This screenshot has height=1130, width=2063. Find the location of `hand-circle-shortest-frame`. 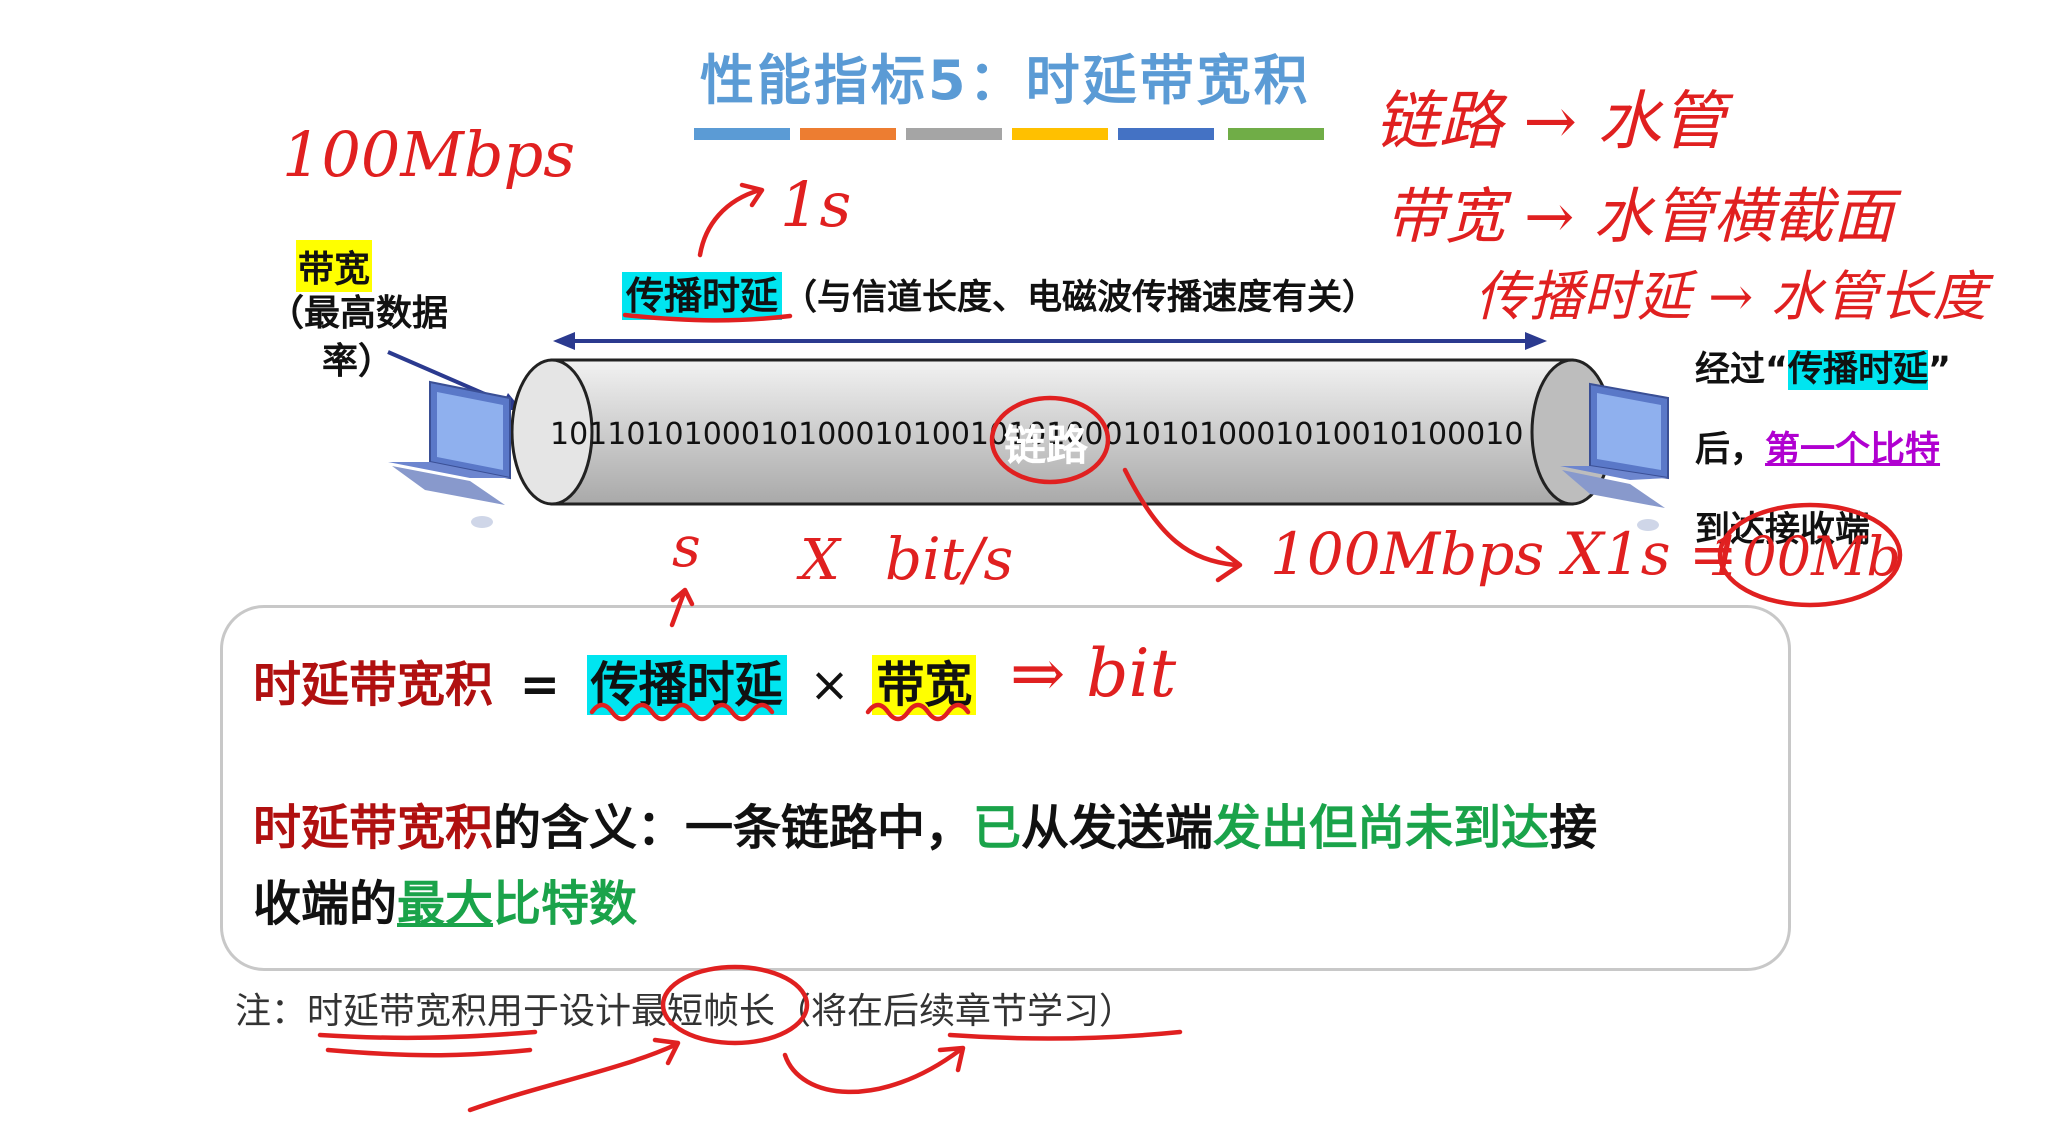

hand-circle-shortest-frame is located at coordinates (735, 1005).